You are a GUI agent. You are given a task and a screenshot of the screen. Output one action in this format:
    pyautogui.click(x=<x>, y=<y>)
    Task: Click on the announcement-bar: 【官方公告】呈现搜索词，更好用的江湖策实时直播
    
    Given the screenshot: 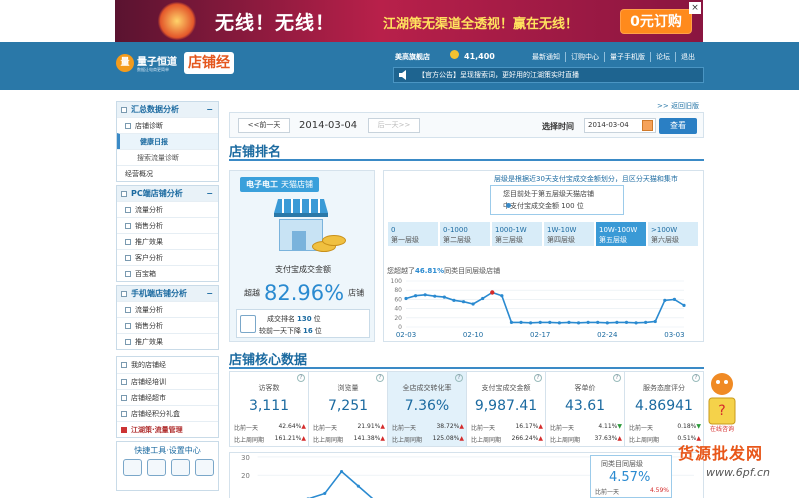 What is the action you would take?
    pyautogui.click(x=548, y=75)
    